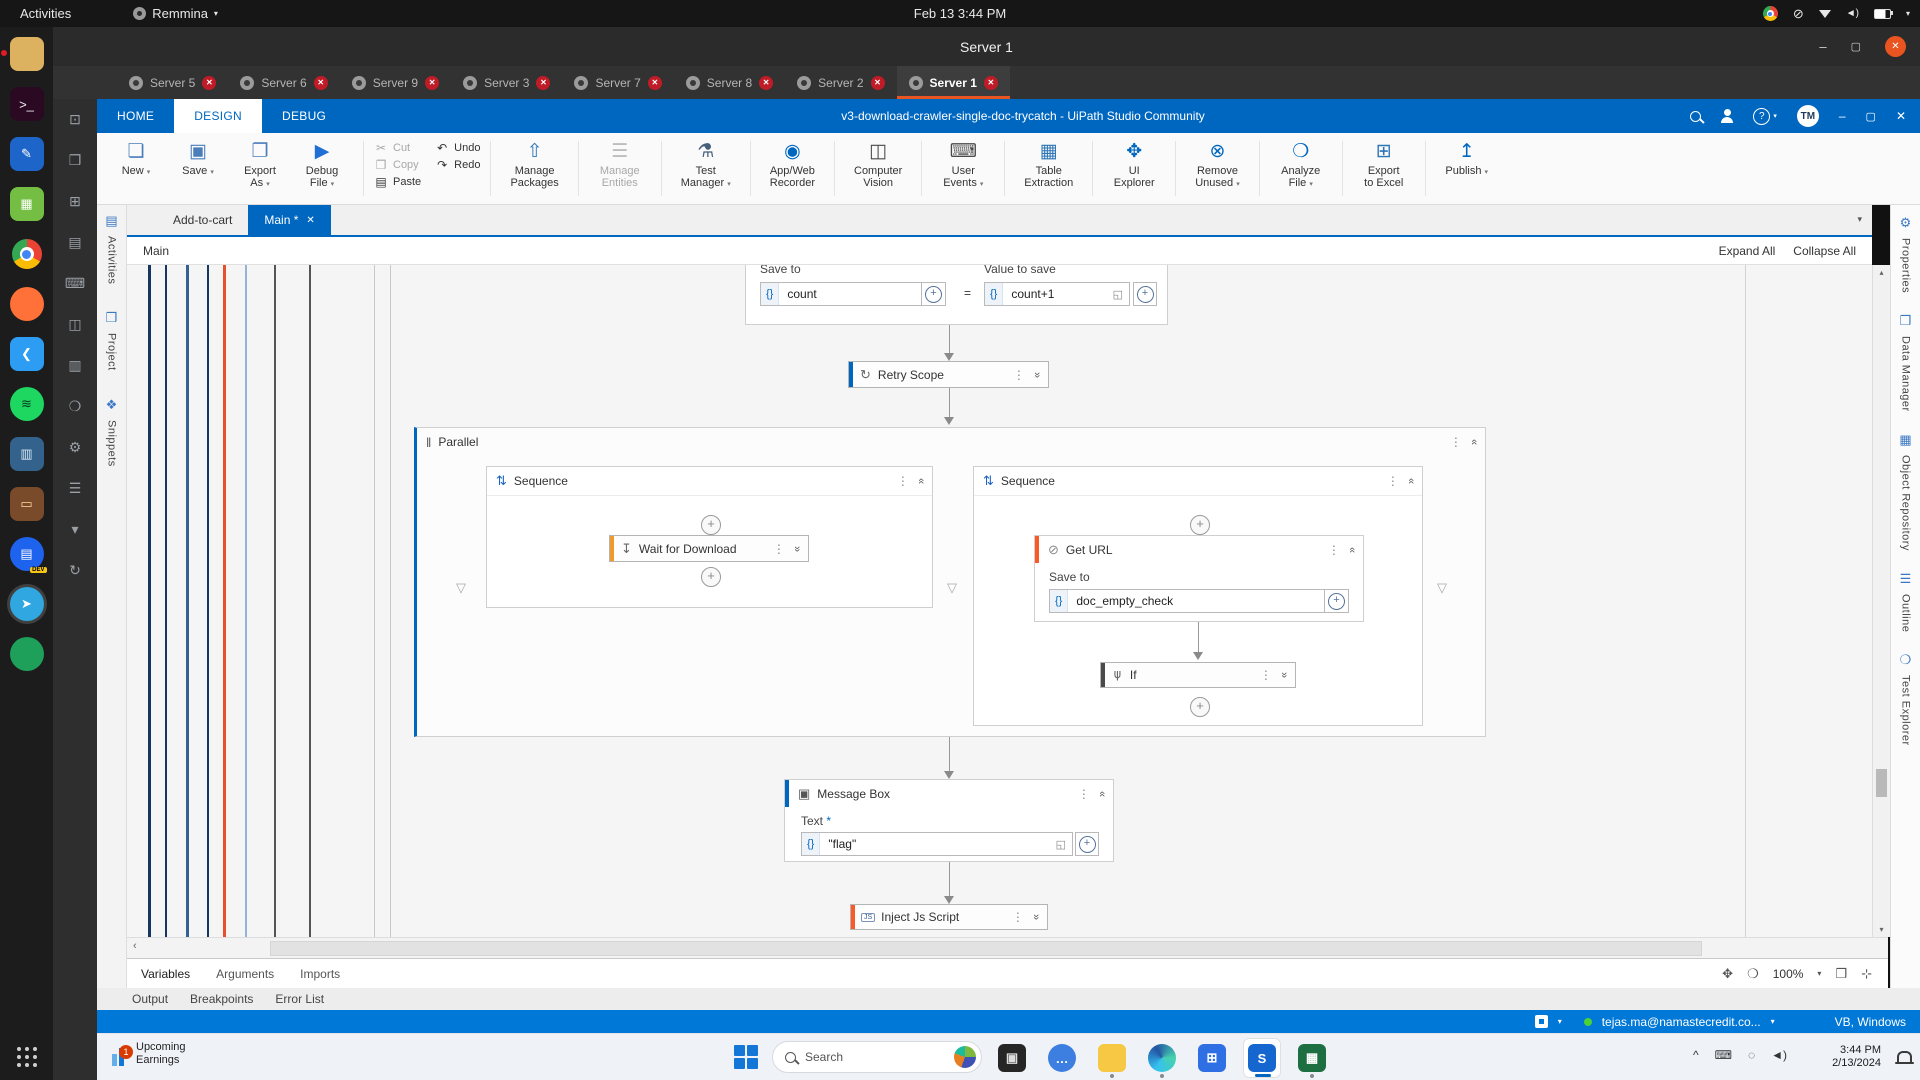 The height and width of the screenshot is (1080, 1920). What do you see at coordinates (218, 116) in the screenshot?
I see `menu-tab-design: DESIGN` at bounding box center [218, 116].